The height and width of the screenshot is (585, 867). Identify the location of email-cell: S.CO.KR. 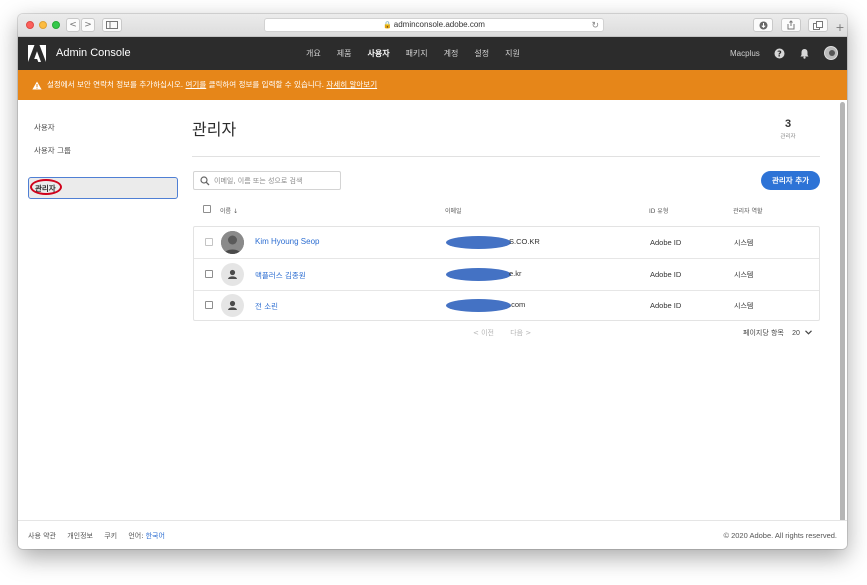
(501, 242).